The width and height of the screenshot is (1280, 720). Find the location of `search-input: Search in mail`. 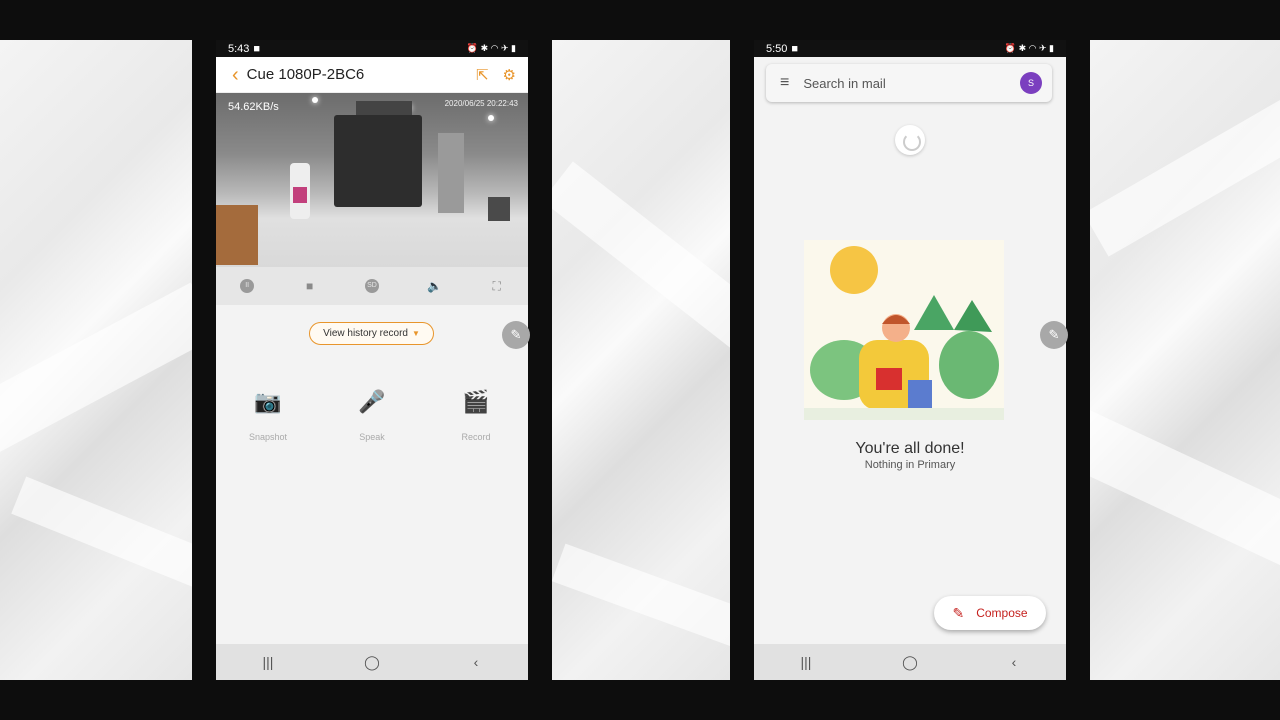

search-input: Search in mail is located at coordinates (911, 83).